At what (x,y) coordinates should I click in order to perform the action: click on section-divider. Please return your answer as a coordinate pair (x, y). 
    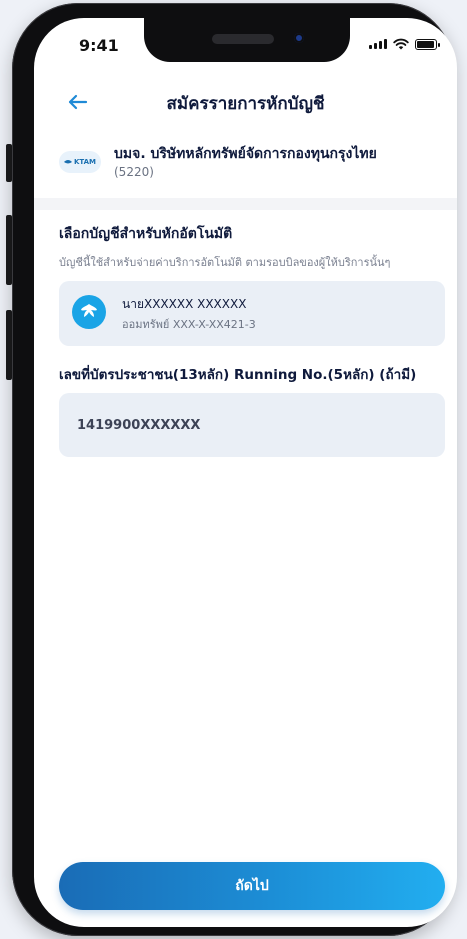
    Looking at the image, I should click on (245, 204).